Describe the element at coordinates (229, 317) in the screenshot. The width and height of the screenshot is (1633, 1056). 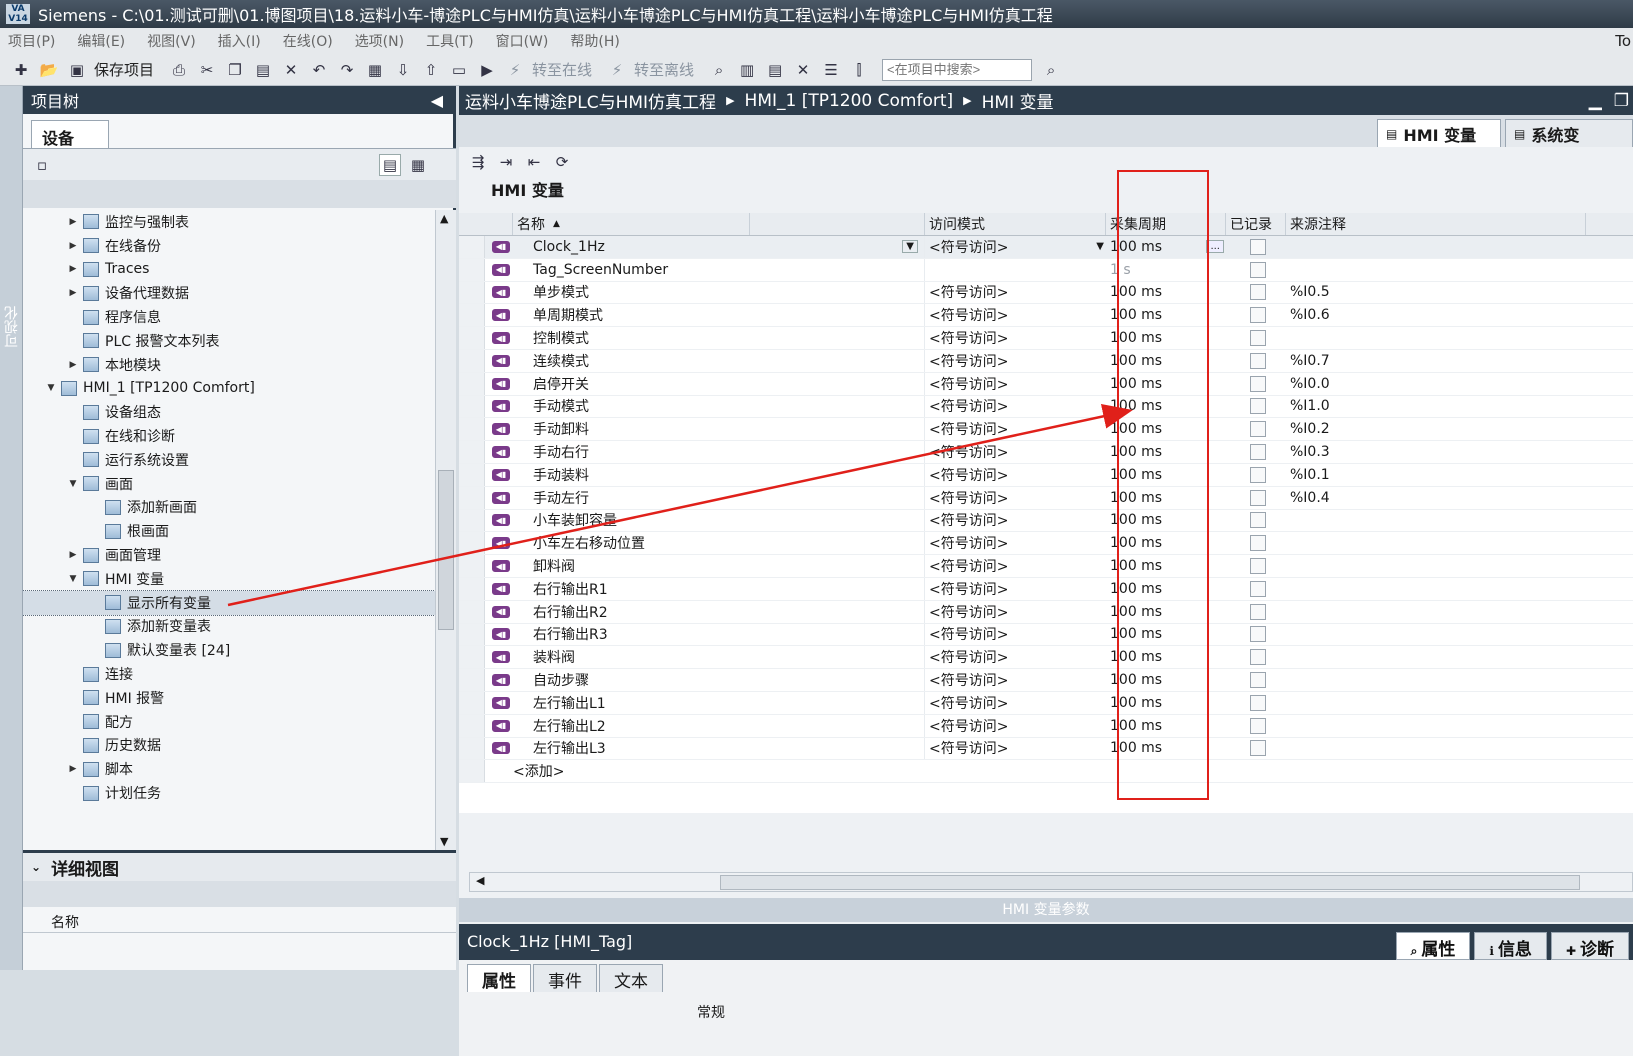
I see `tree-item: 程序信息` at that location.